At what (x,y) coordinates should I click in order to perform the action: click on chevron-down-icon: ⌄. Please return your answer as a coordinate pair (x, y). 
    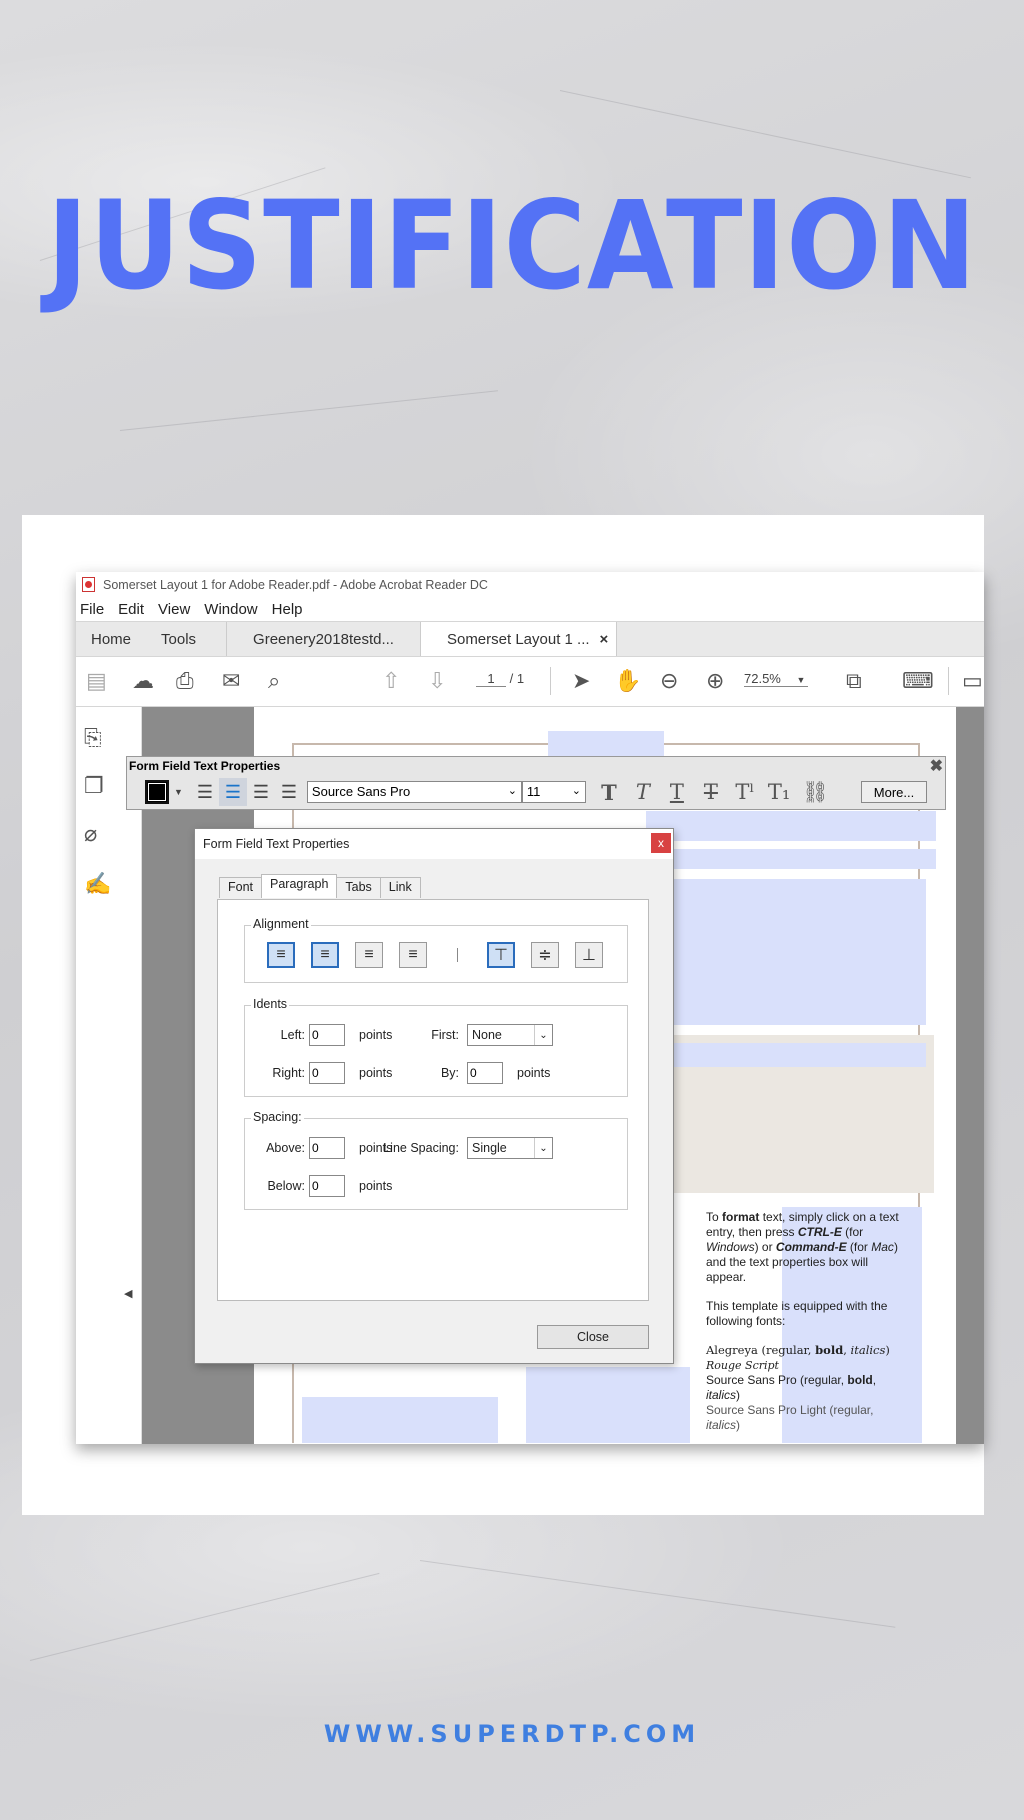
    Looking at the image, I should click on (512, 791).